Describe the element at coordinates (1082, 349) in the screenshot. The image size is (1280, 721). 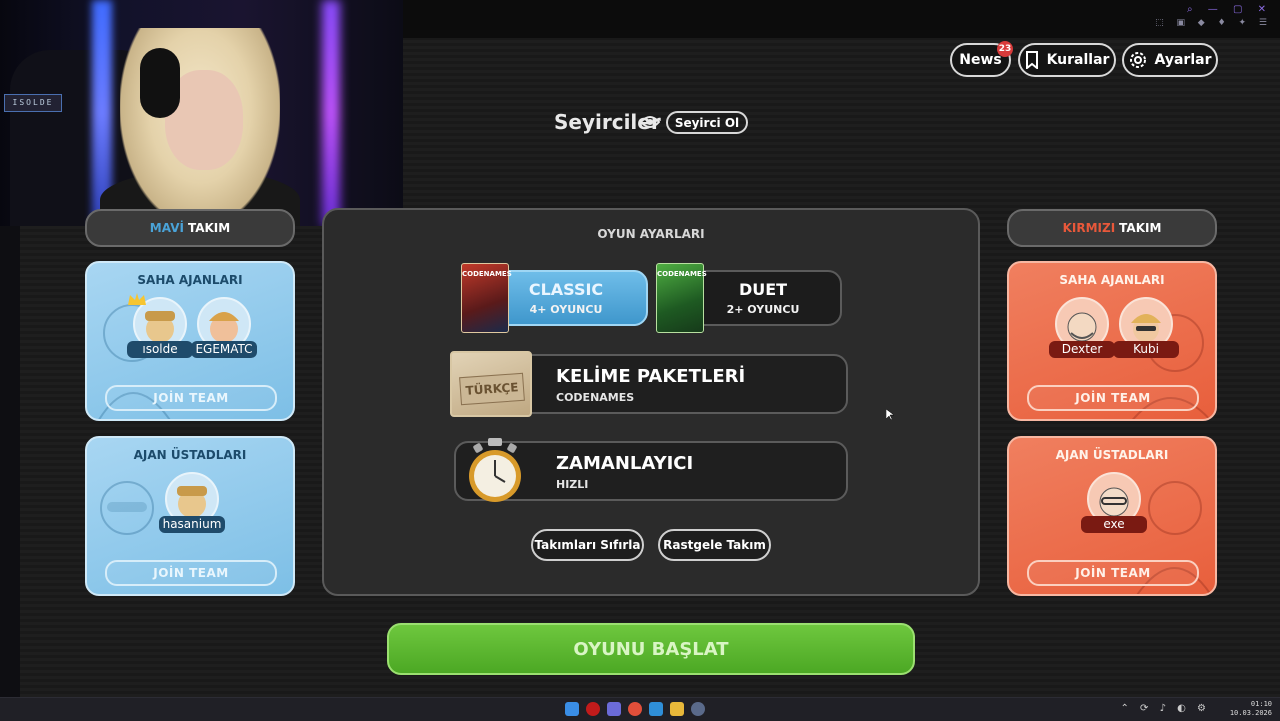
I see `player-name: Dexter` at that location.